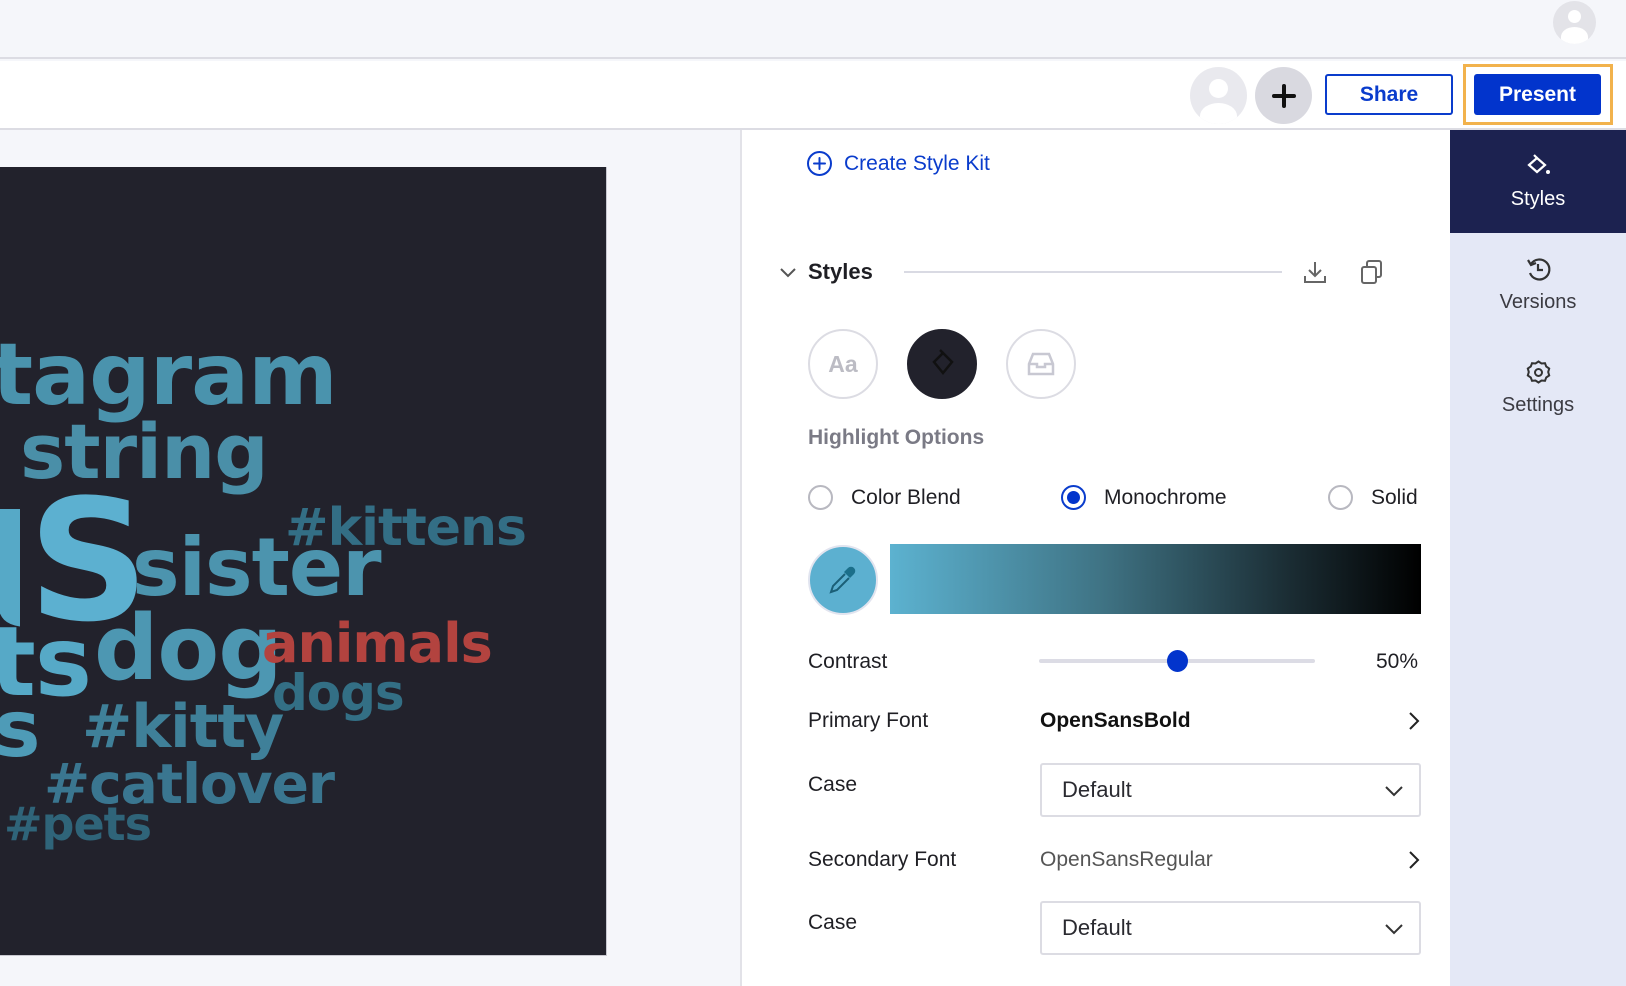 Image resolution: width=1626 pixels, height=986 pixels. Describe the element at coordinates (338, 693) in the screenshot. I see `word-cloud-word: dogs` at that location.